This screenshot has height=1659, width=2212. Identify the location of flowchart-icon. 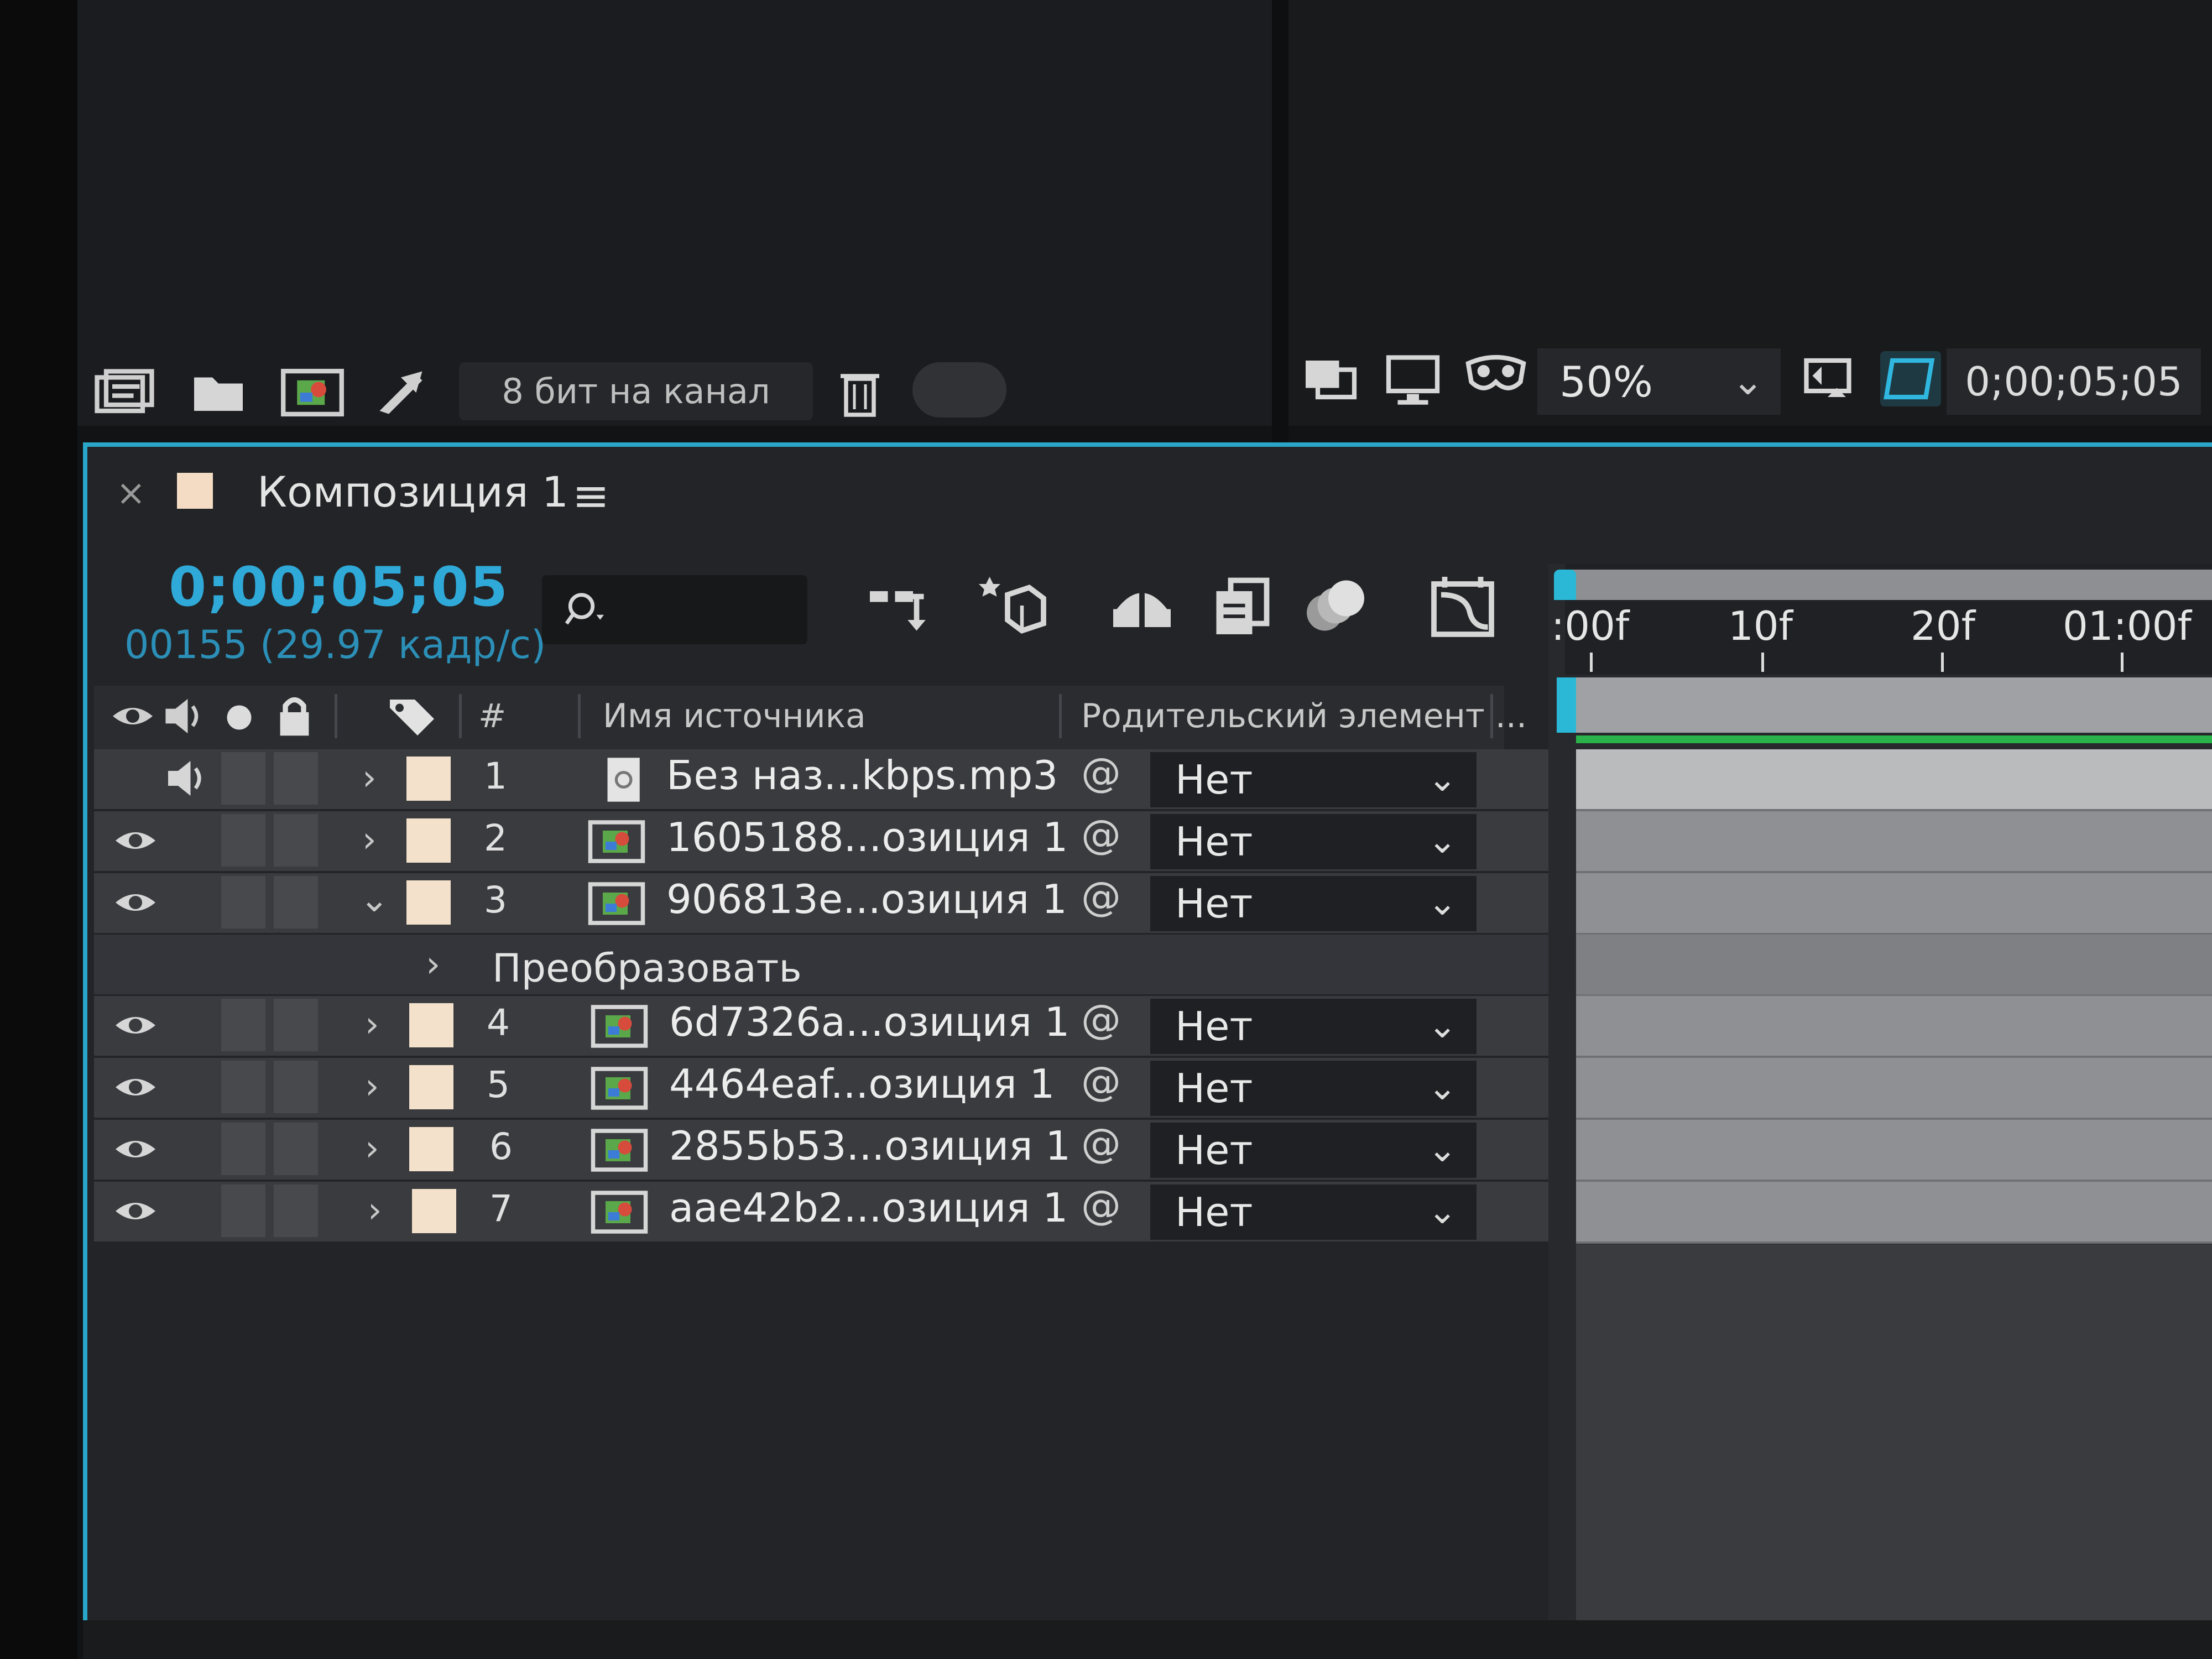
(401, 392).